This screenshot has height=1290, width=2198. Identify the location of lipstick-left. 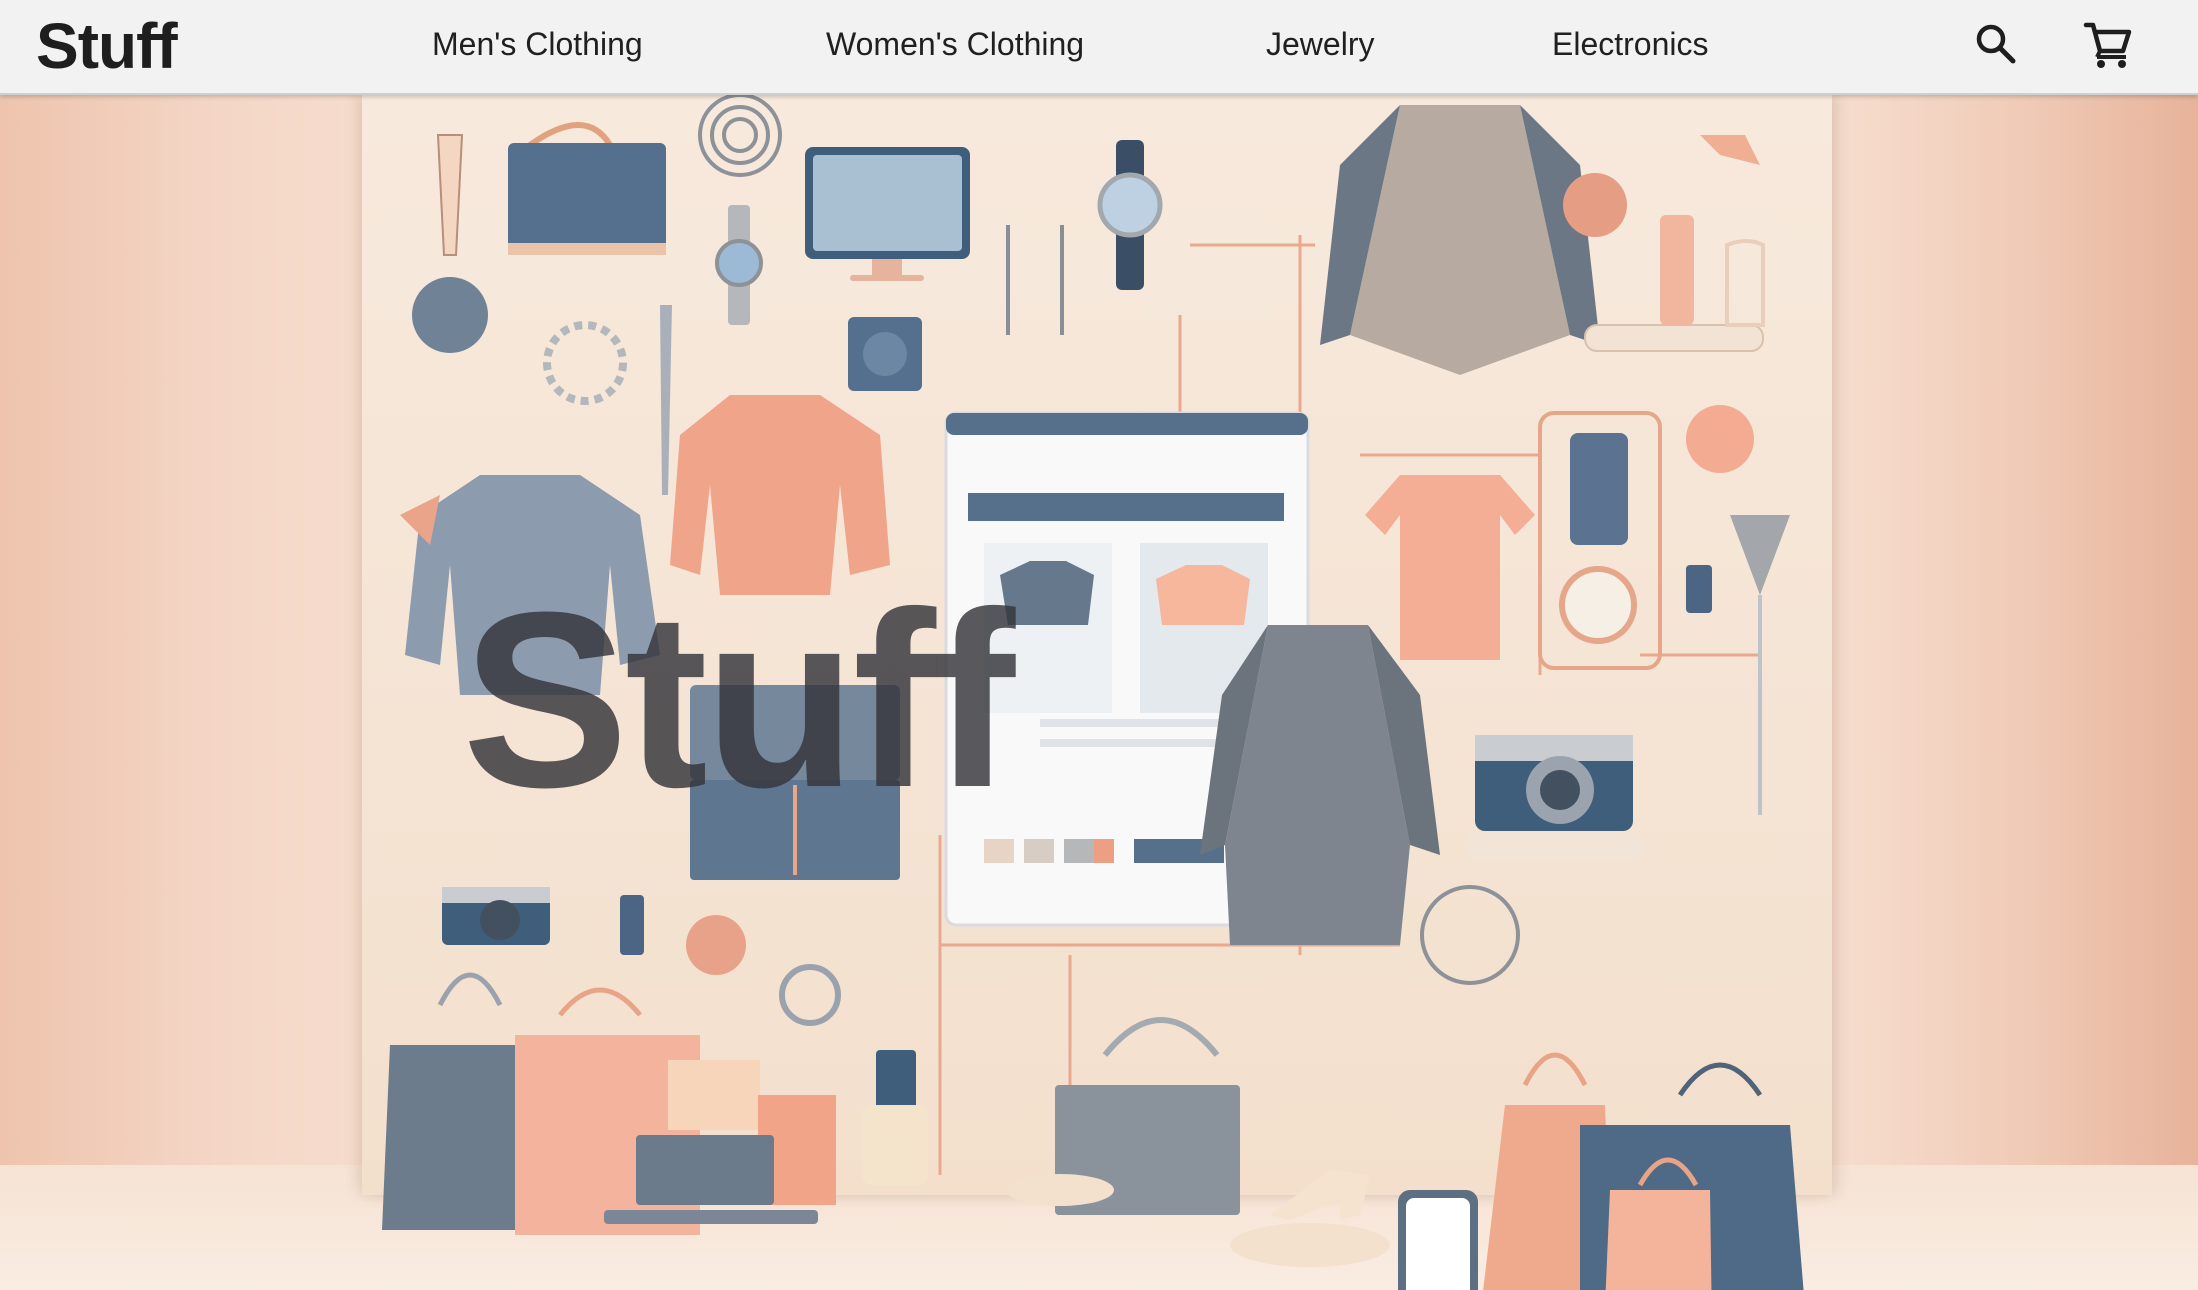
(632, 925).